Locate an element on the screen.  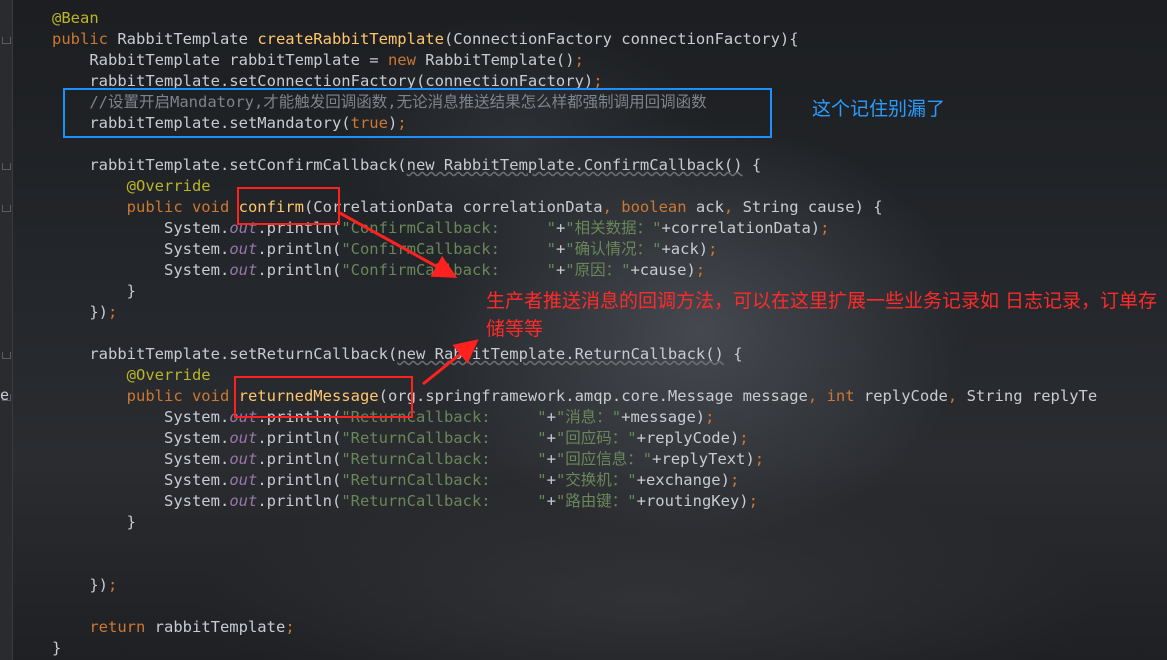
annotation-remember-note: 这个记住别漏了 is located at coordinates (879, 109).